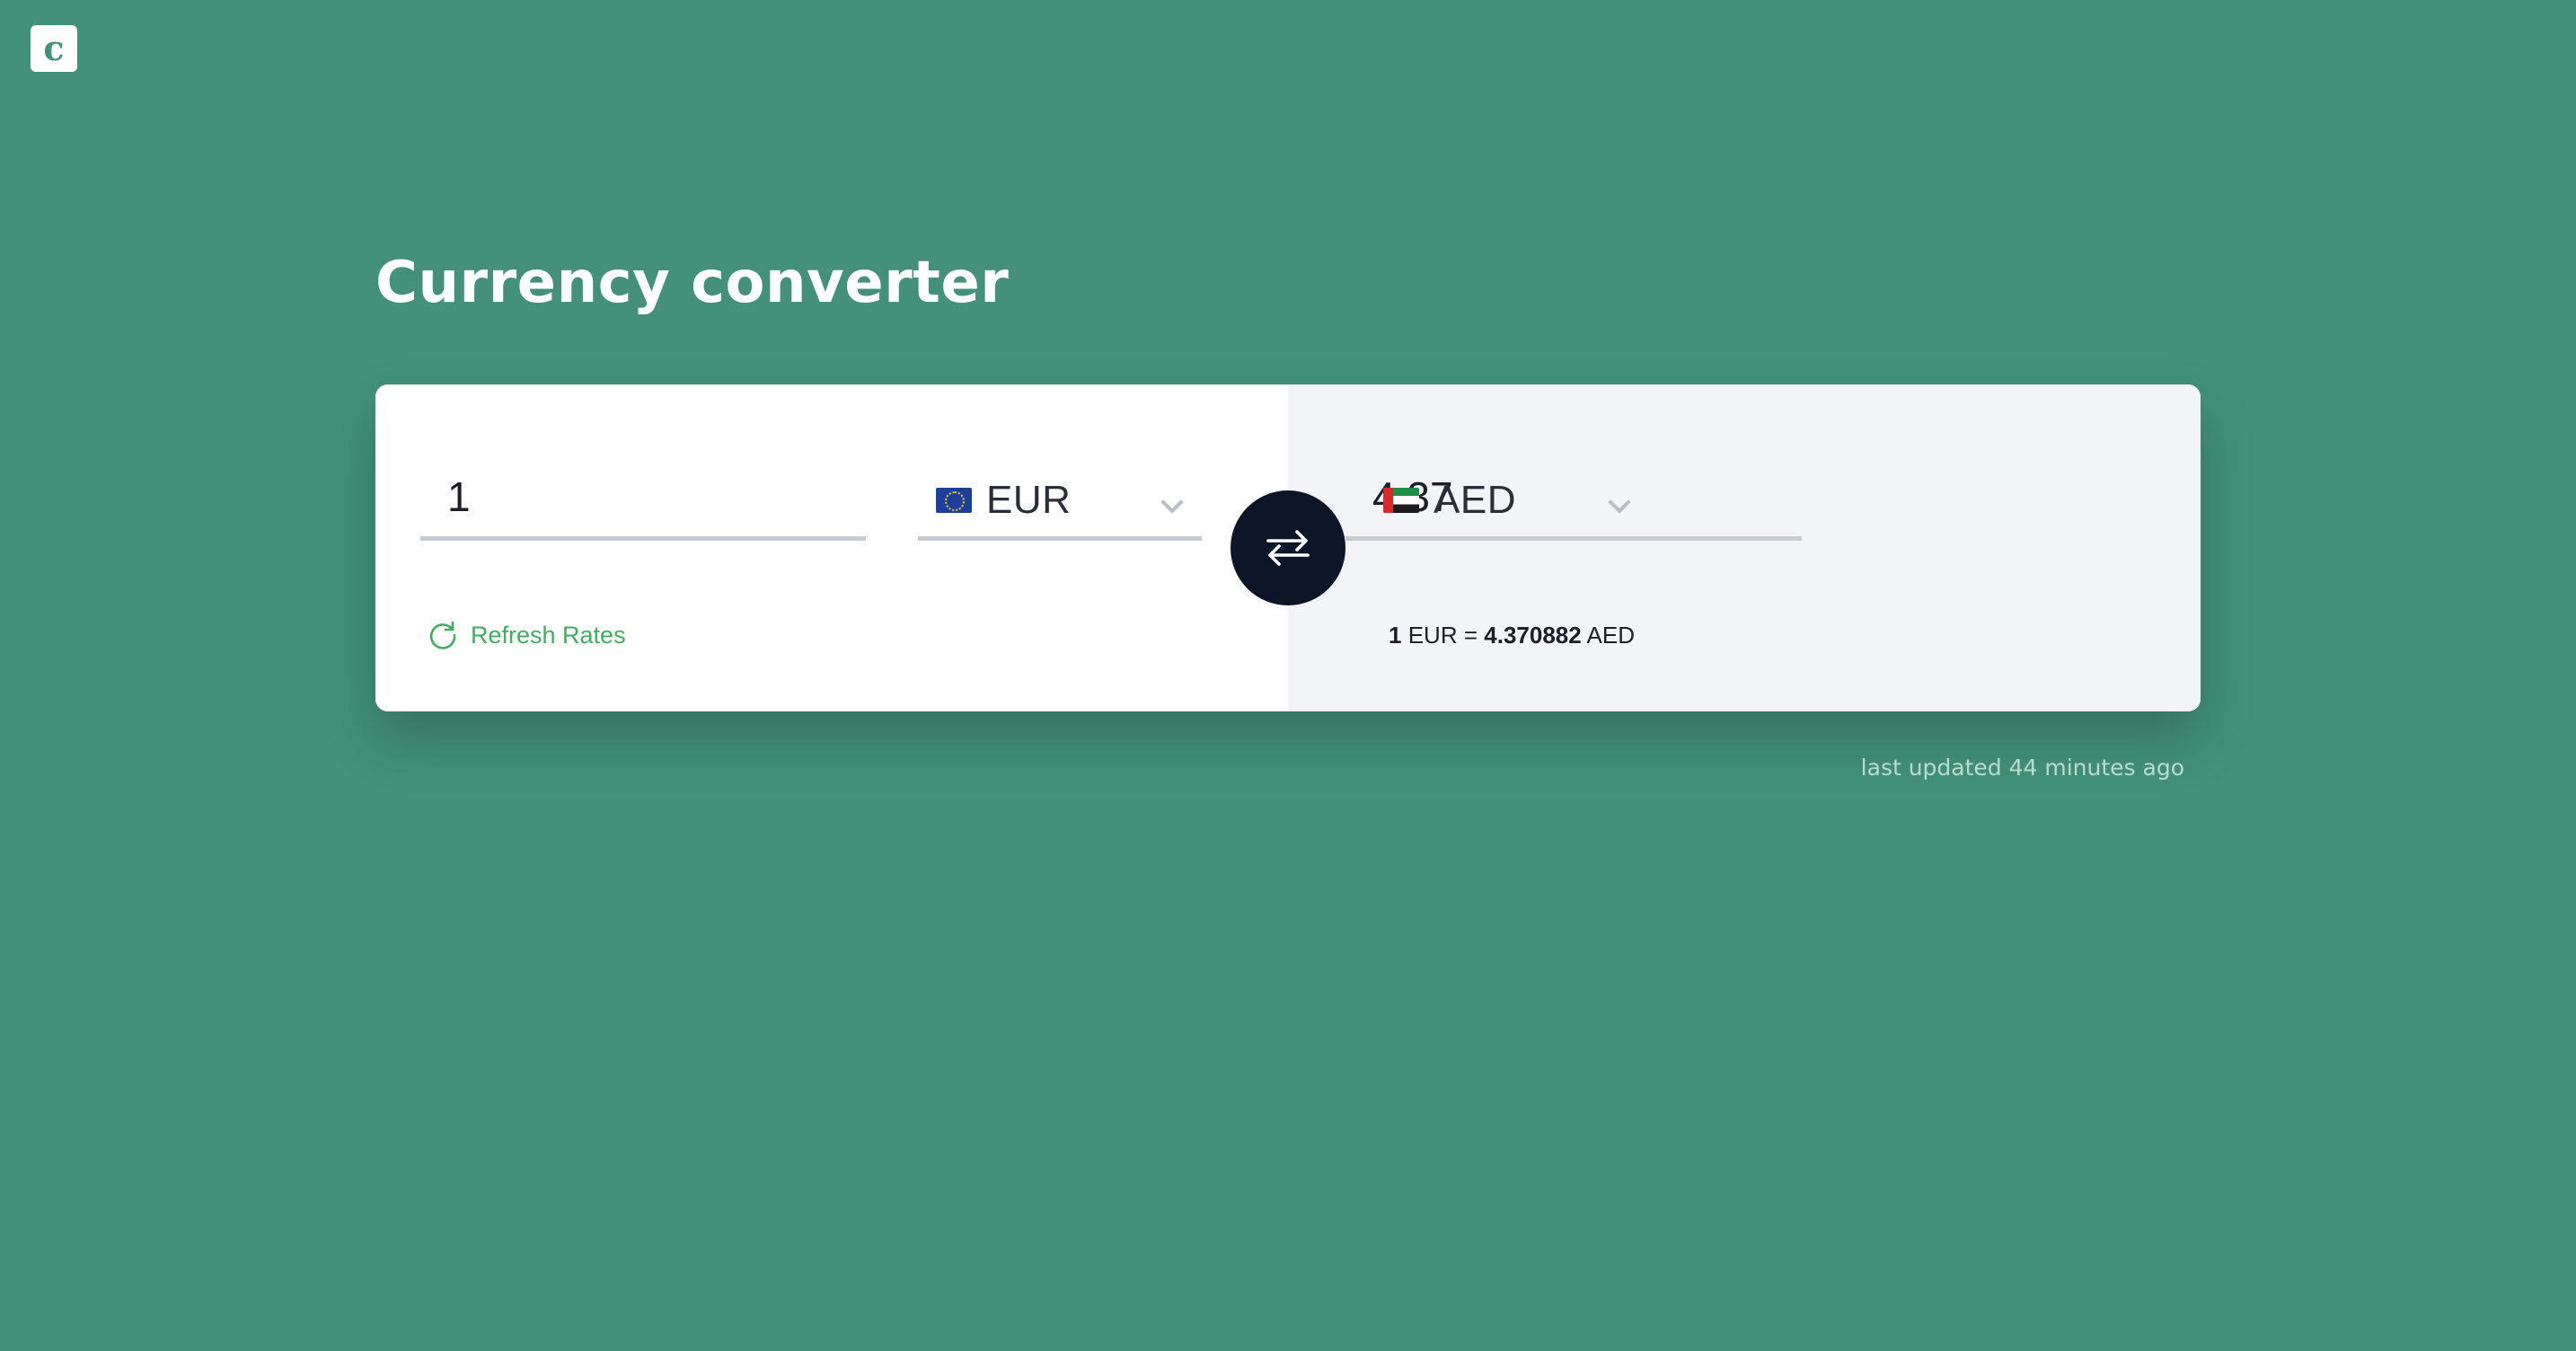 Image resolution: width=2576 pixels, height=1351 pixels. I want to click on from-amount-field, so click(643, 503).